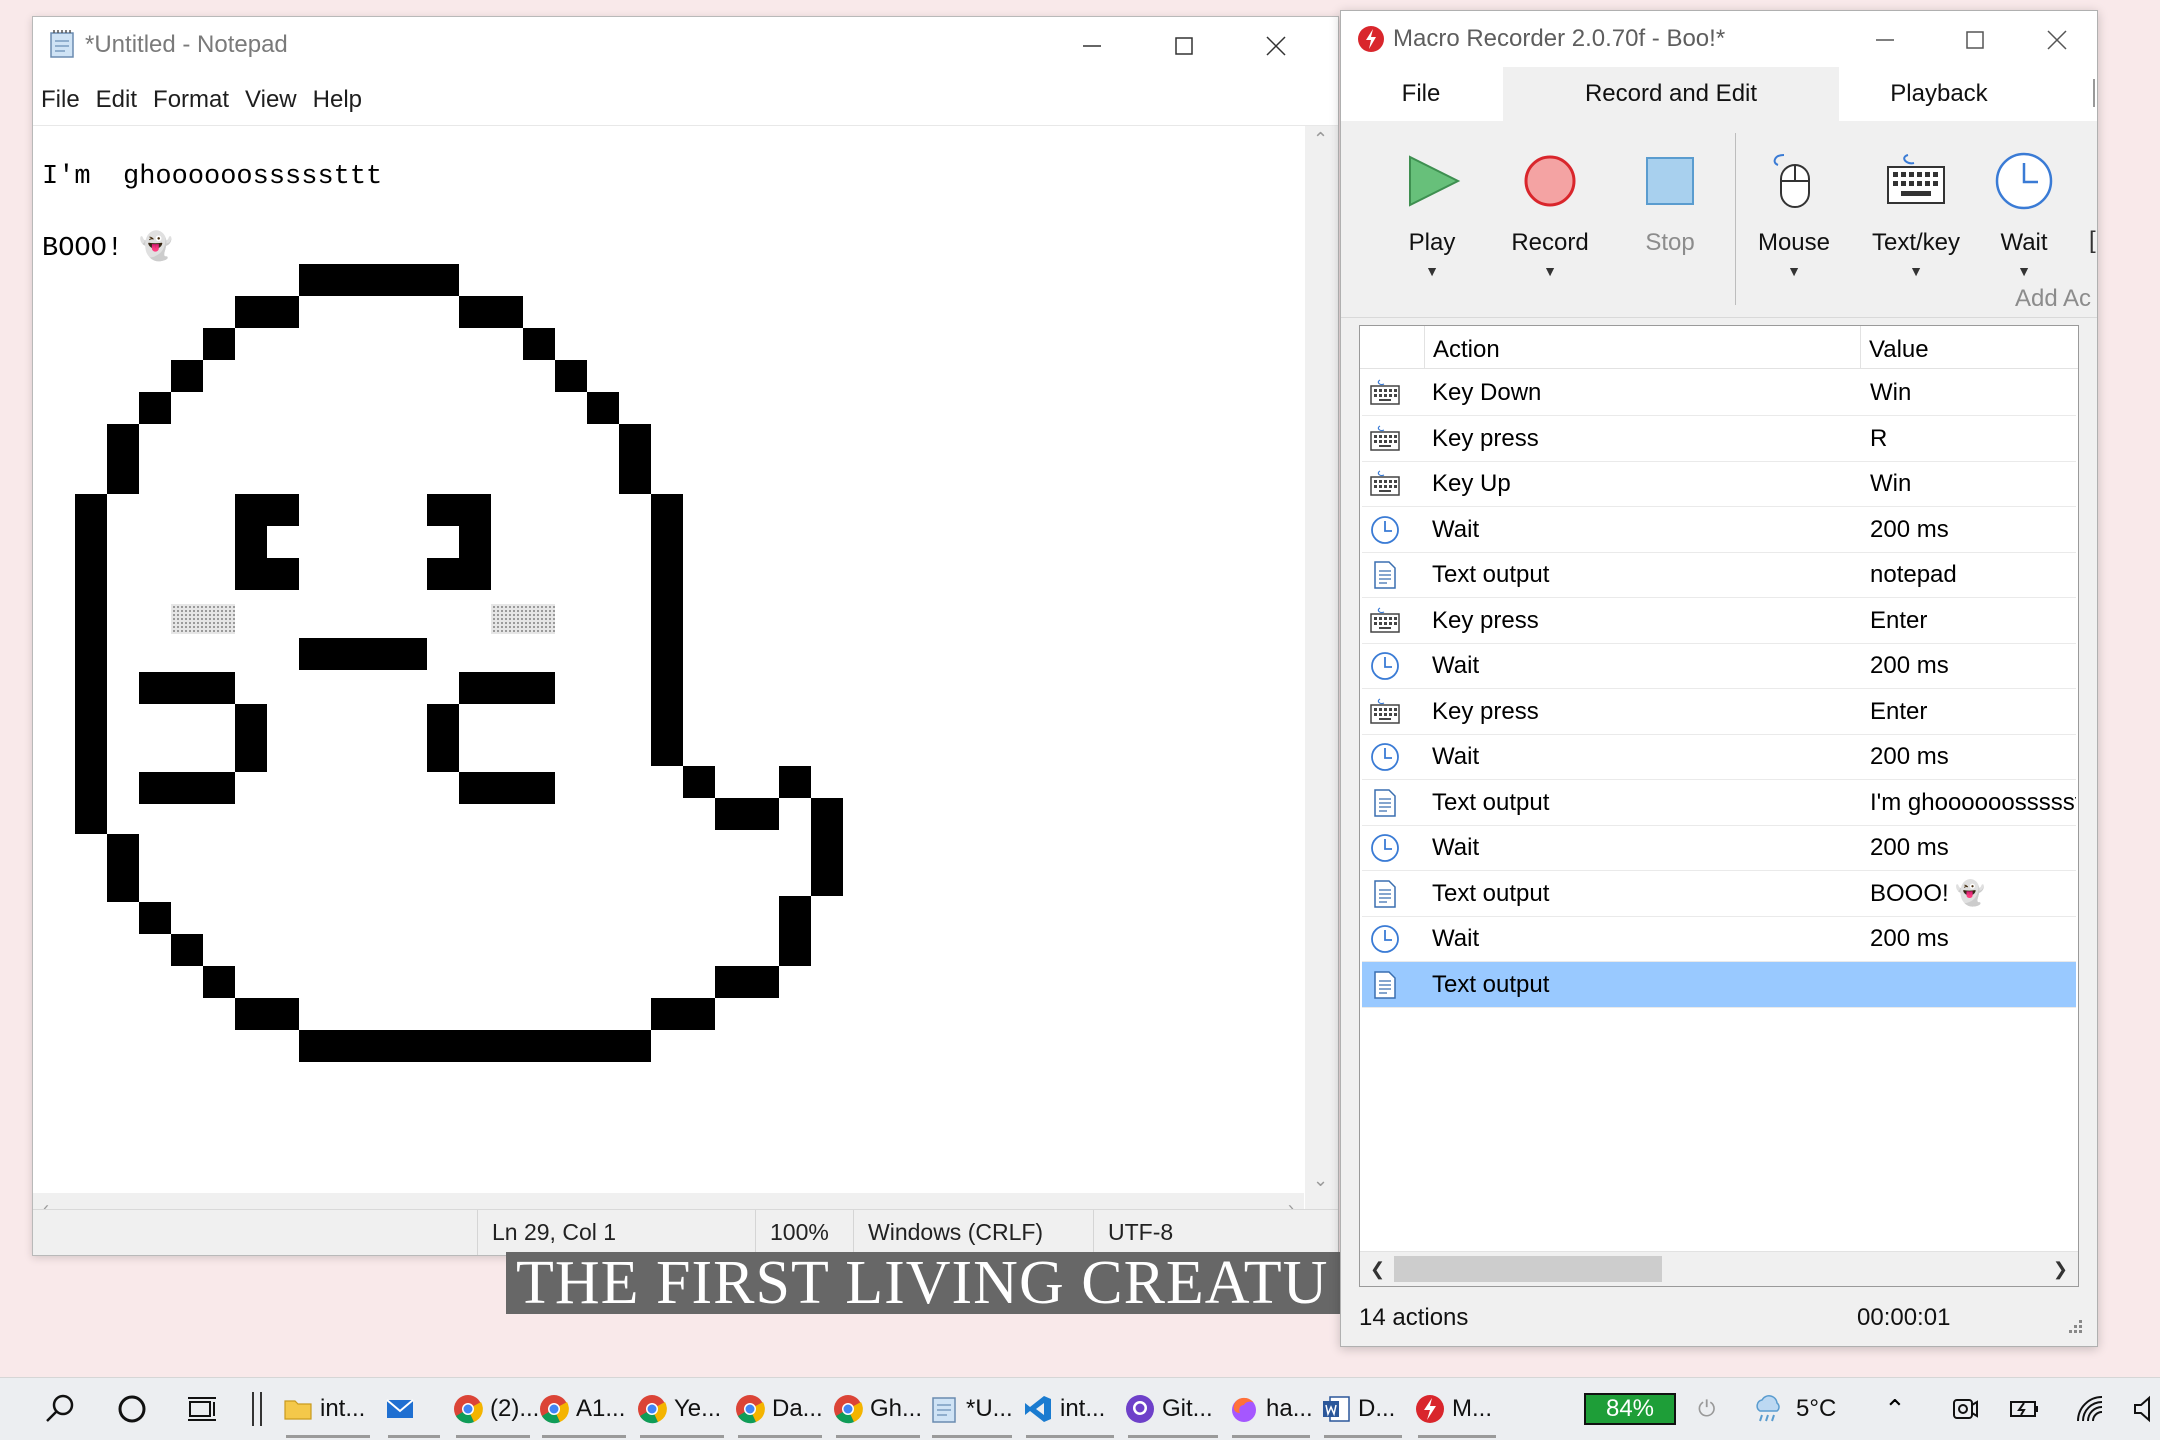 This screenshot has width=2160, height=1440. Describe the element at coordinates (1385, 530) in the screenshot. I see `clock-icon` at that location.